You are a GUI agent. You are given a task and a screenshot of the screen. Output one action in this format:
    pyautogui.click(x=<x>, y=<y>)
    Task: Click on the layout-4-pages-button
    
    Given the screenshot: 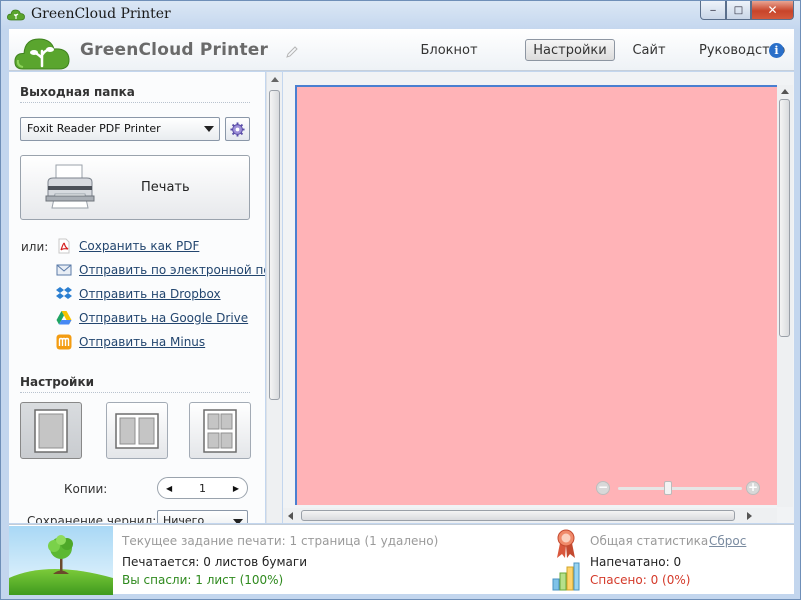 What is the action you would take?
    pyautogui.click(x=220, y=430)
    